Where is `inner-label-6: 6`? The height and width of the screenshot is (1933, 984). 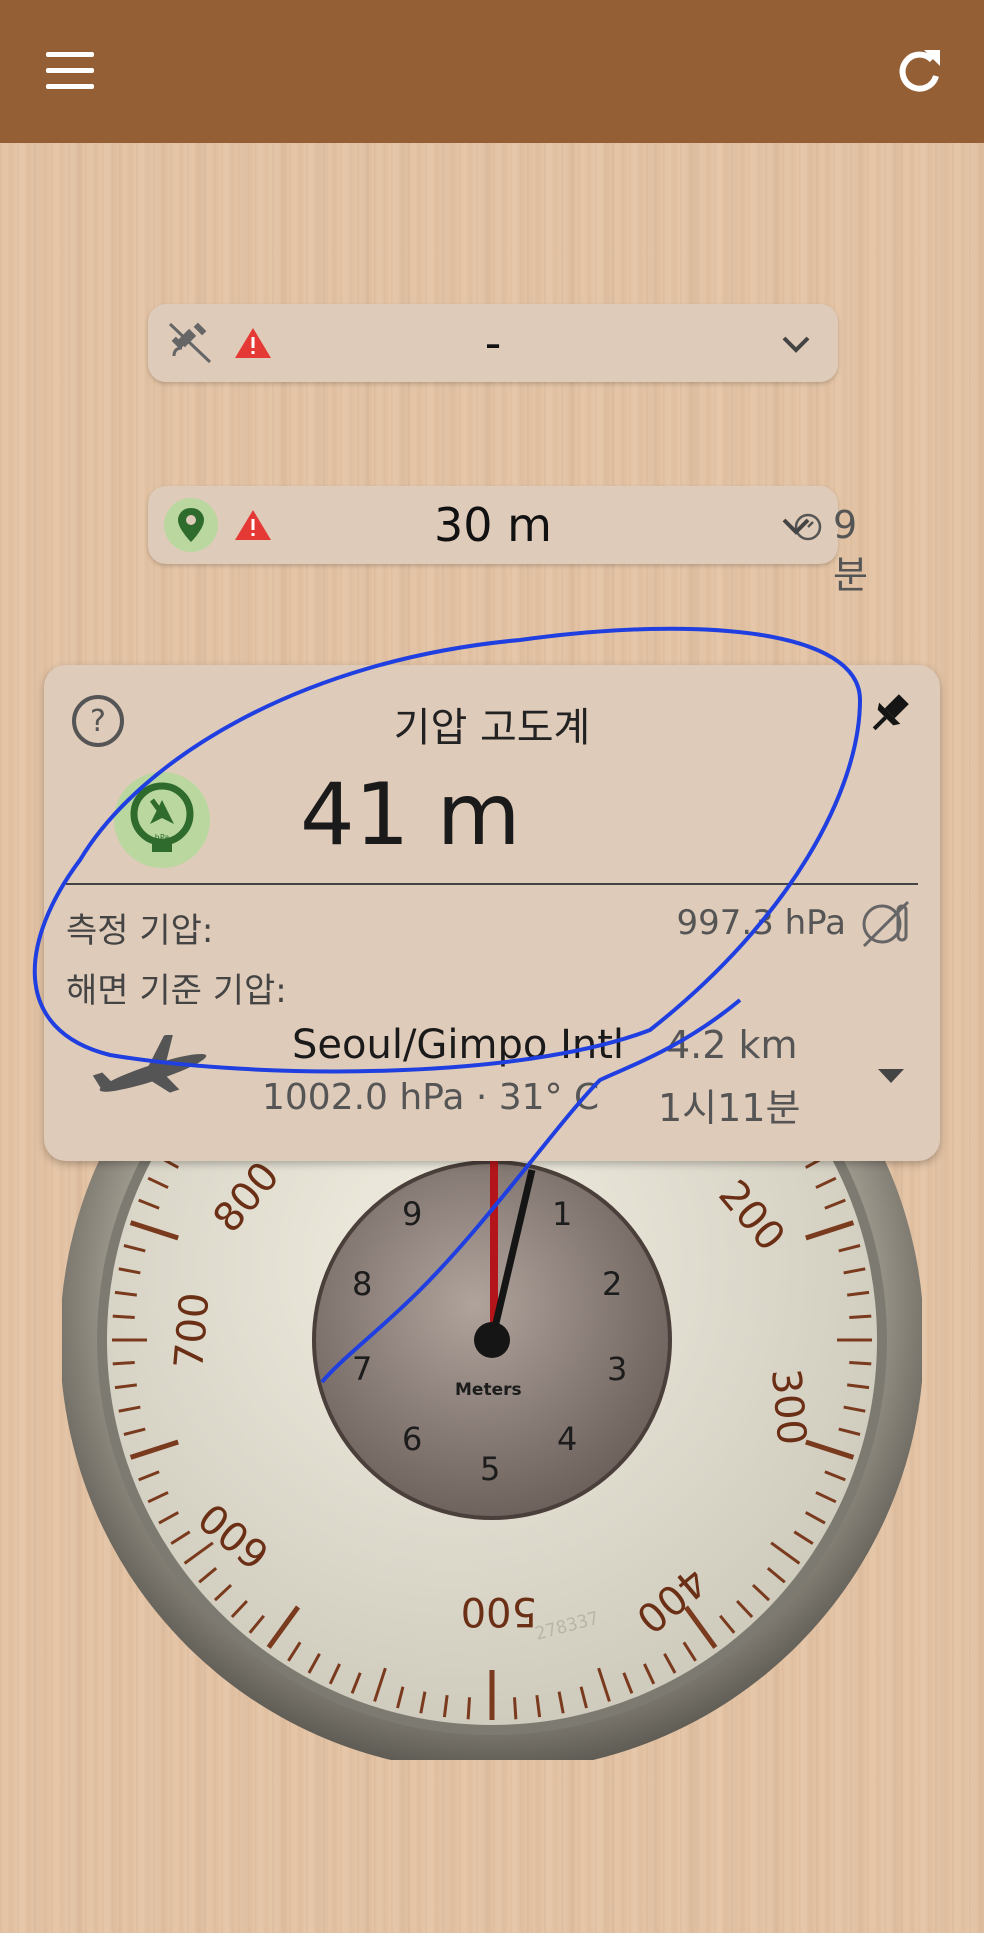
inner-label-6: 6 is located at coordinates (412, 1439).